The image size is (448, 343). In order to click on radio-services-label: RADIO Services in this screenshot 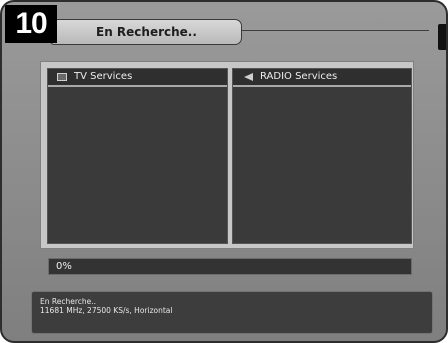, I will do `click(299, 76)`.